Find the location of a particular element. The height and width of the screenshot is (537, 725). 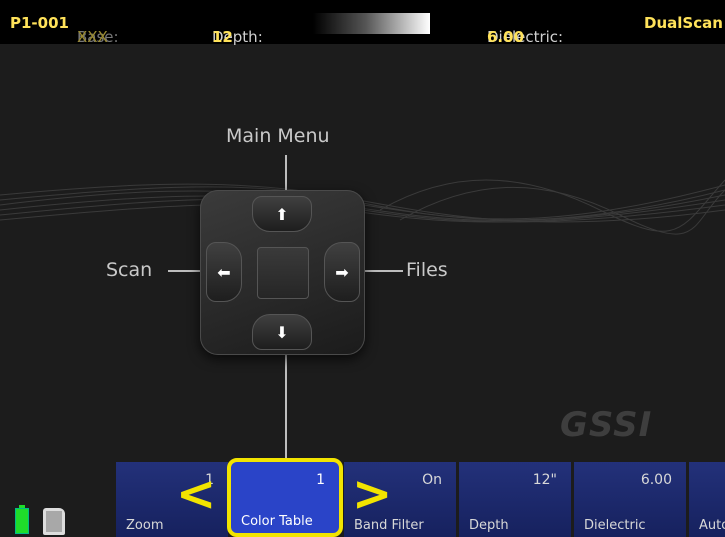

dpad-down-button: ⬇ is located at coordinates (282, 332).